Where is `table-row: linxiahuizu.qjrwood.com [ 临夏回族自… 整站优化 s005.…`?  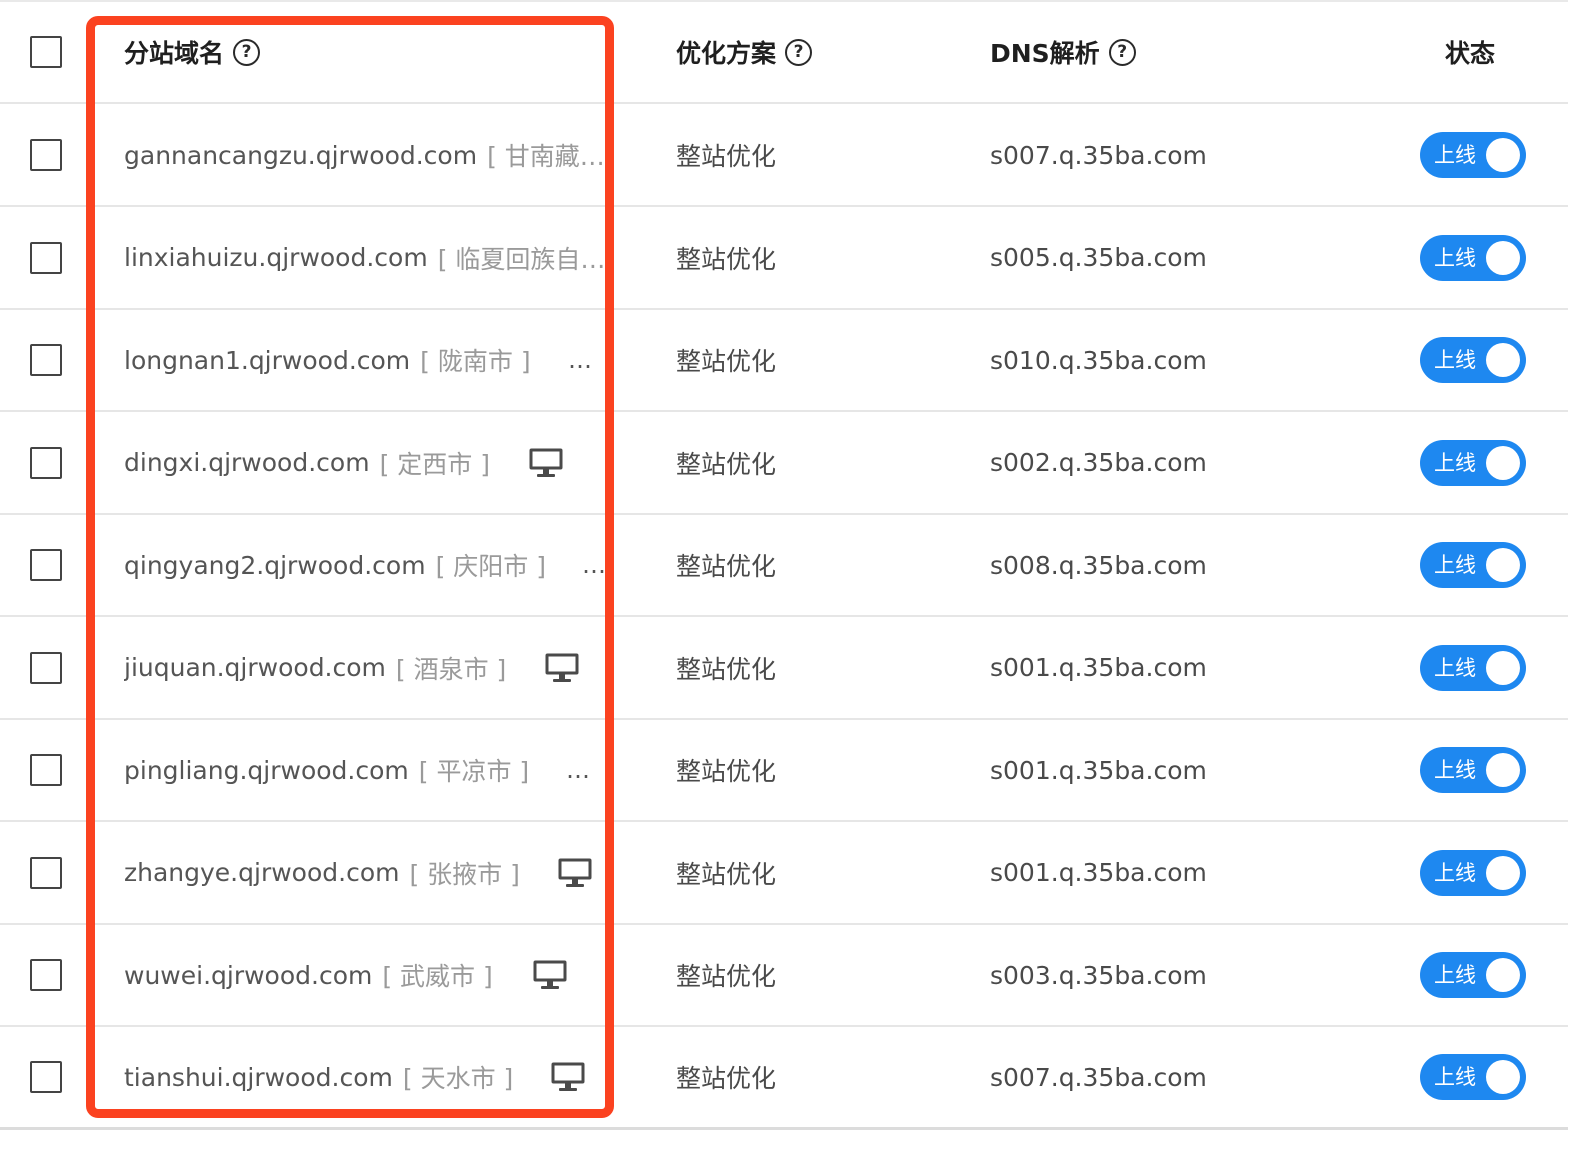
table-row: linxiahuizu.qjrwood.com [ 临夏回族自… 整站优化 s005.… is located at coordinates (784, 259).